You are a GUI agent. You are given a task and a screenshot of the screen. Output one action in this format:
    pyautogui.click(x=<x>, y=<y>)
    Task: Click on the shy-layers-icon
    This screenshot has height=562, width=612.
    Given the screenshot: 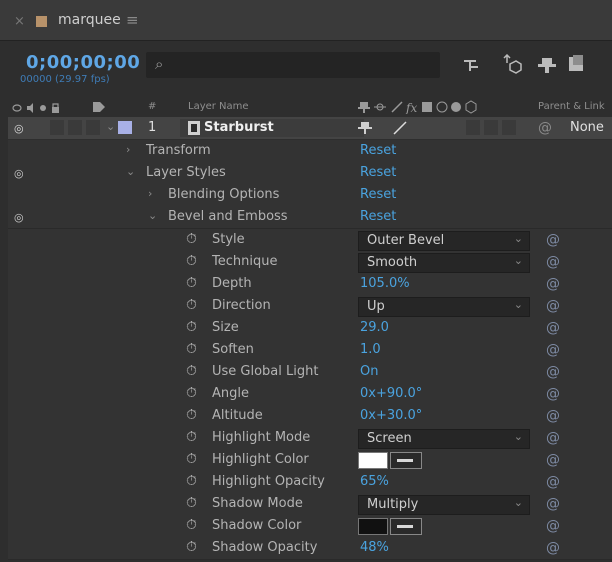 What is the action you would take?
    pyautogui.click(x=547, y=65)
    